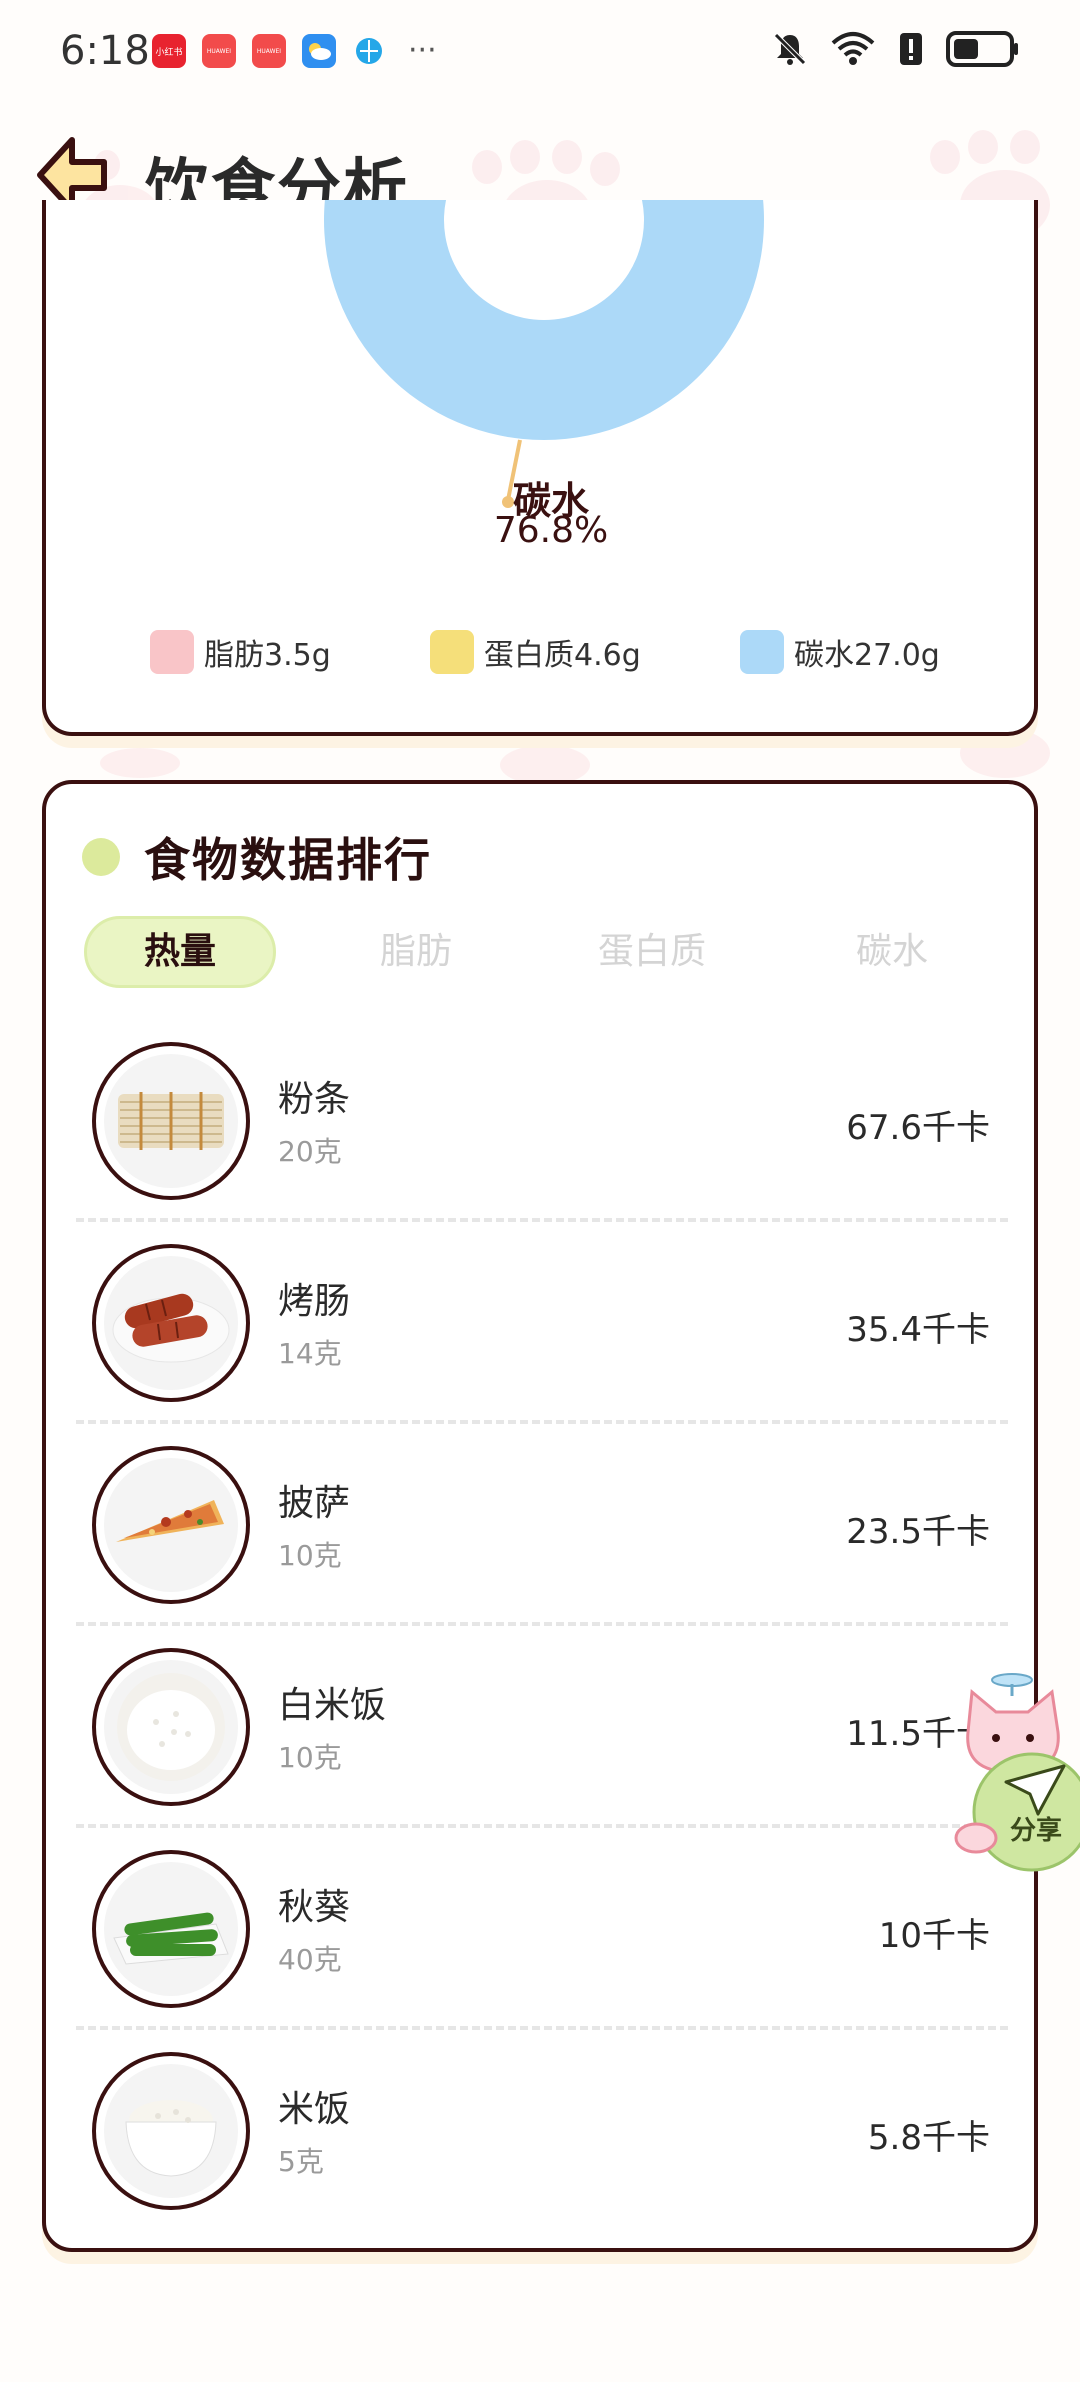 The width and height of the screenshot is (1080, 2382). Describe the element at coordinates (918, 1128) in the screenshot. I see `food-value: 67.6千卡` at that location.